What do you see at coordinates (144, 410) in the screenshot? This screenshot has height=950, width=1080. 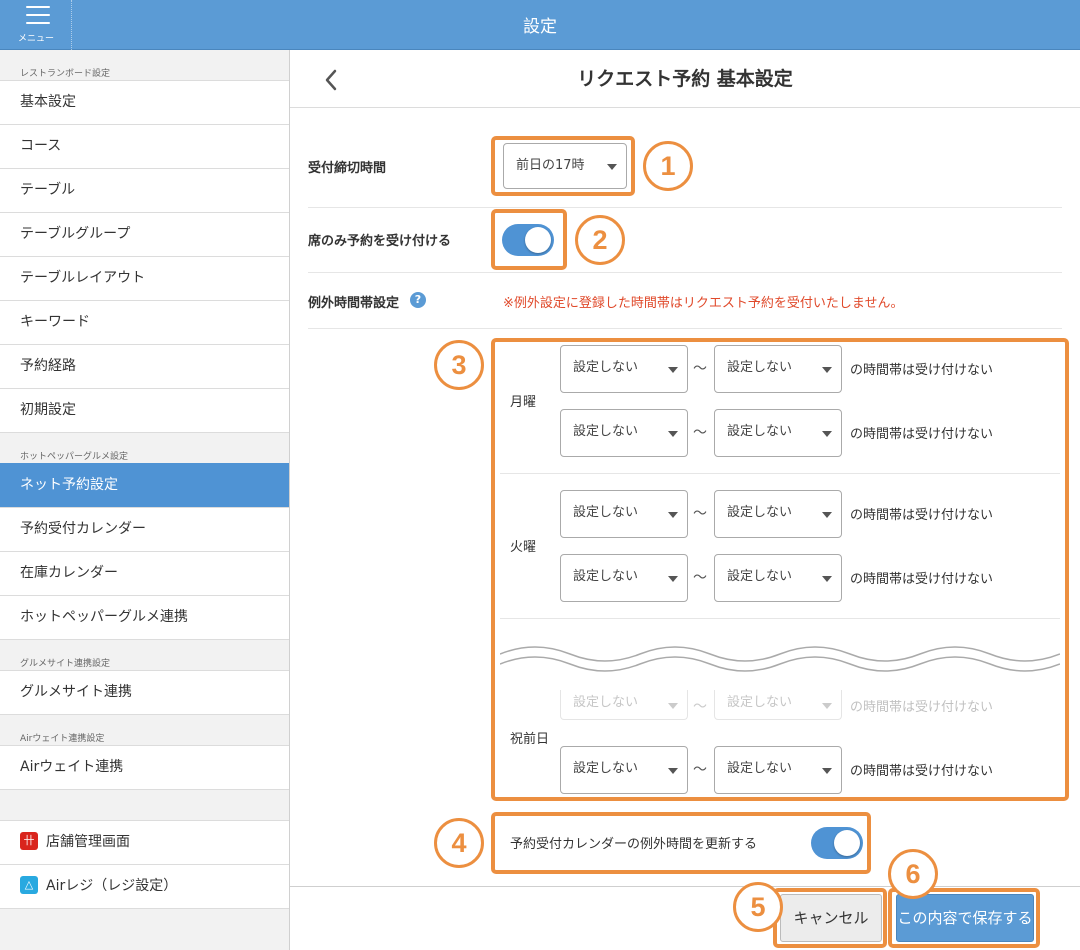 I see `sidebar-item-initial-settings: 初期設定` at bounding box center [144, 410].